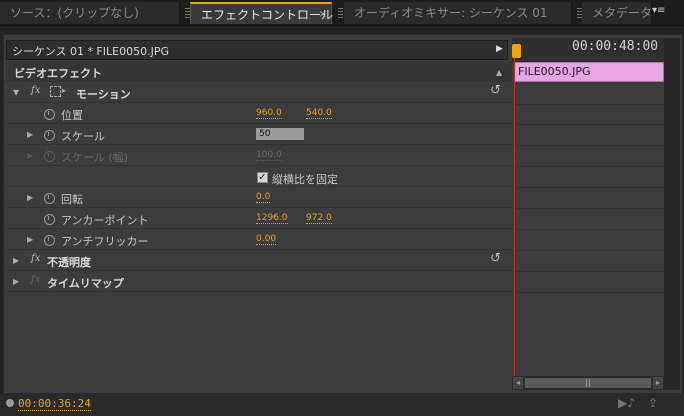 The height and width of the screenshot is (416, 684). What do you see at coordinates (658, 10) in the screenshot?
I see `panel-menu-icon: ▾≡` at bounding box center [658, 10].